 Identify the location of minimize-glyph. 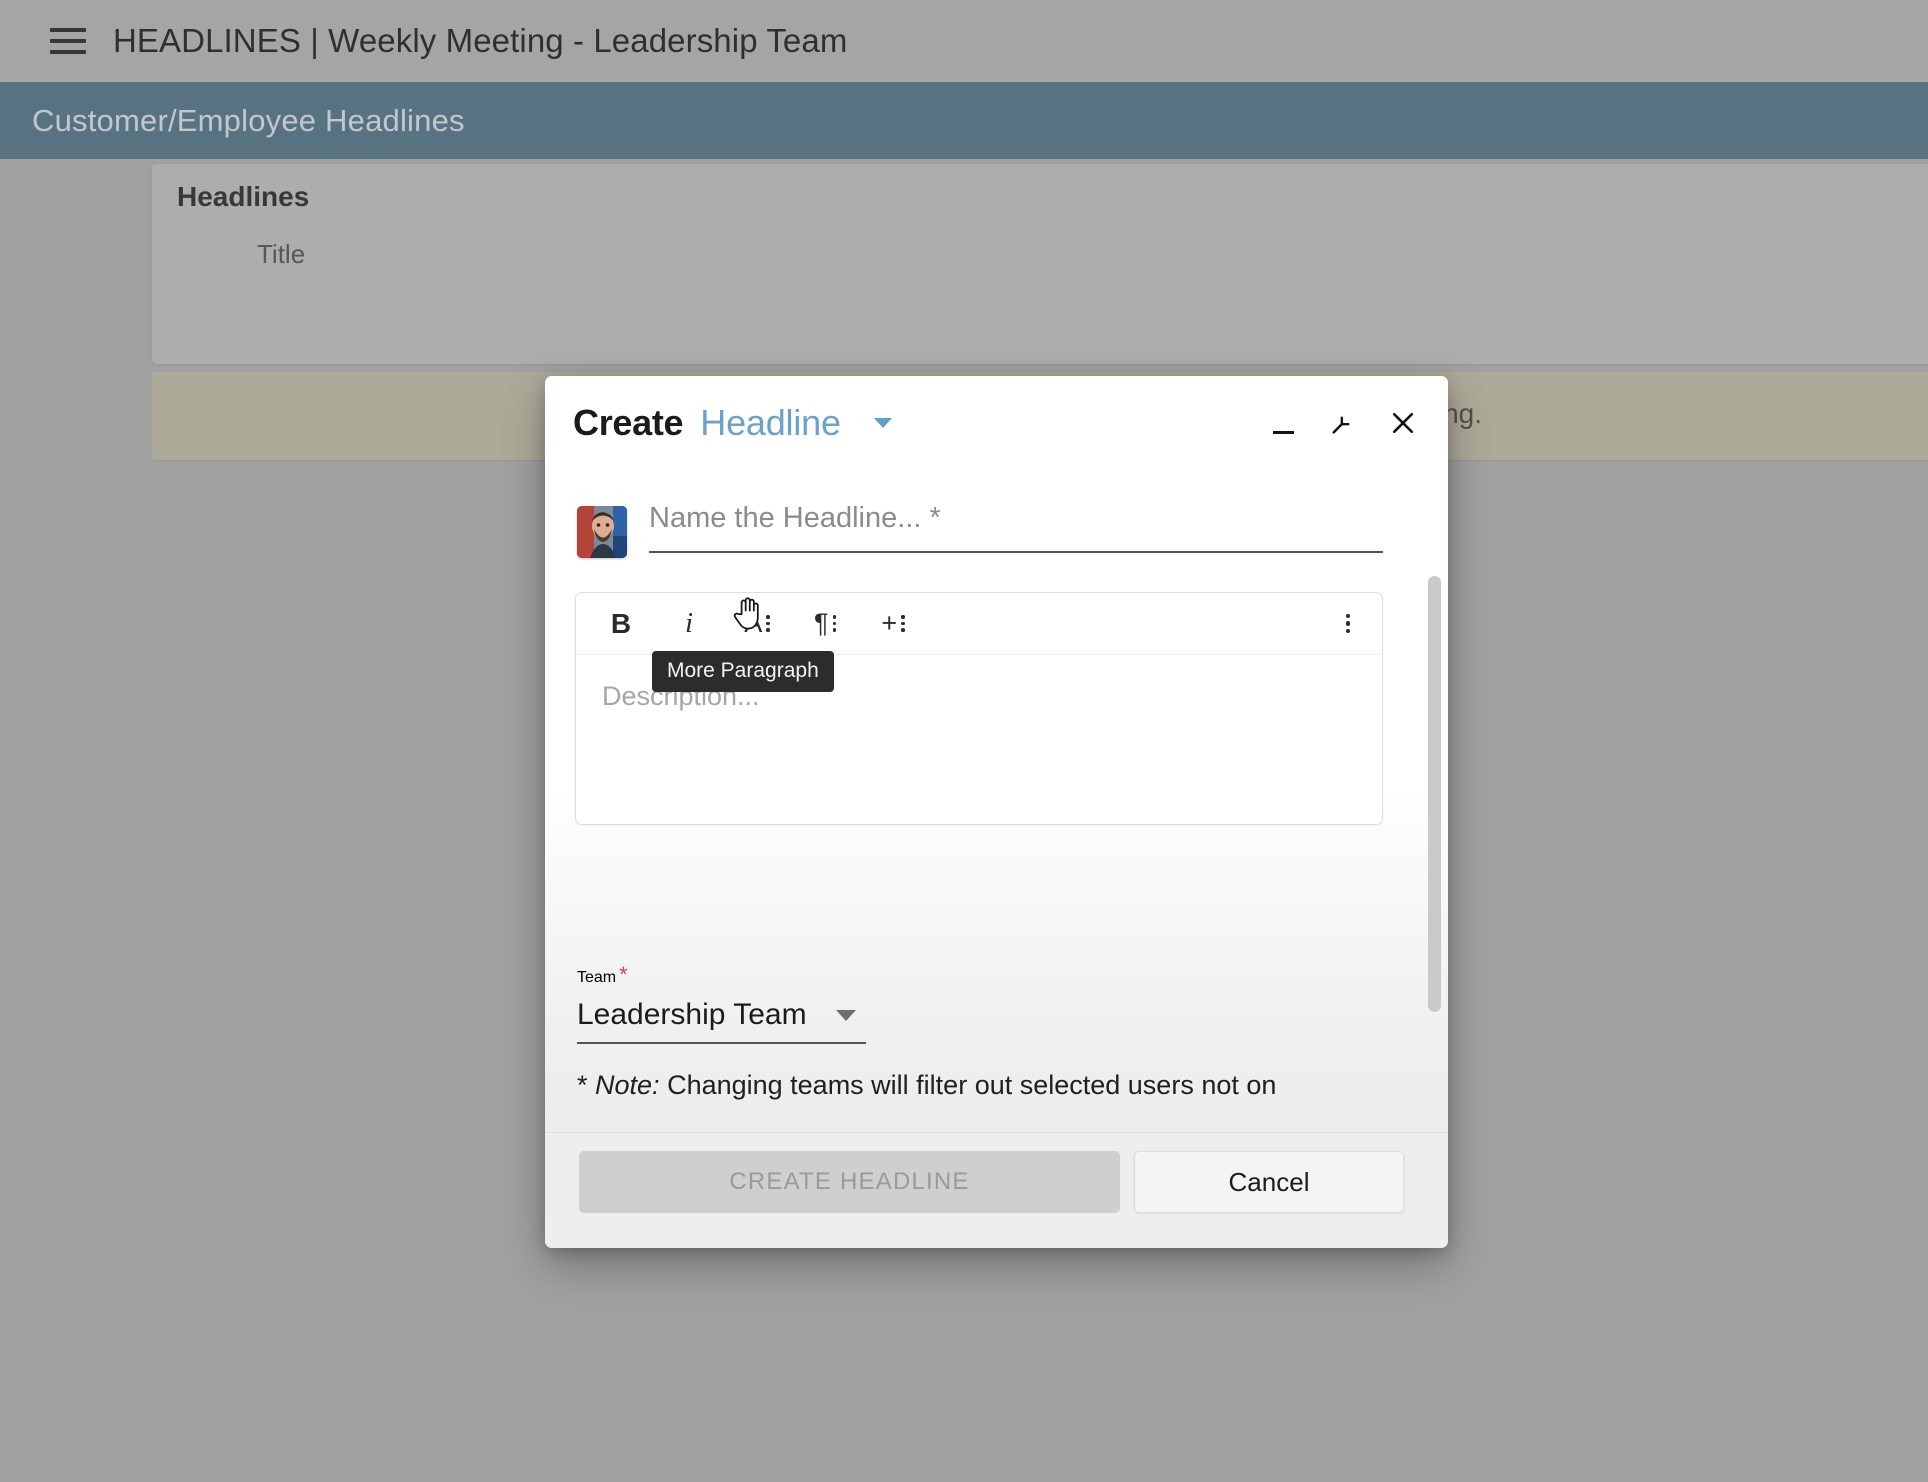
(1283, 432).